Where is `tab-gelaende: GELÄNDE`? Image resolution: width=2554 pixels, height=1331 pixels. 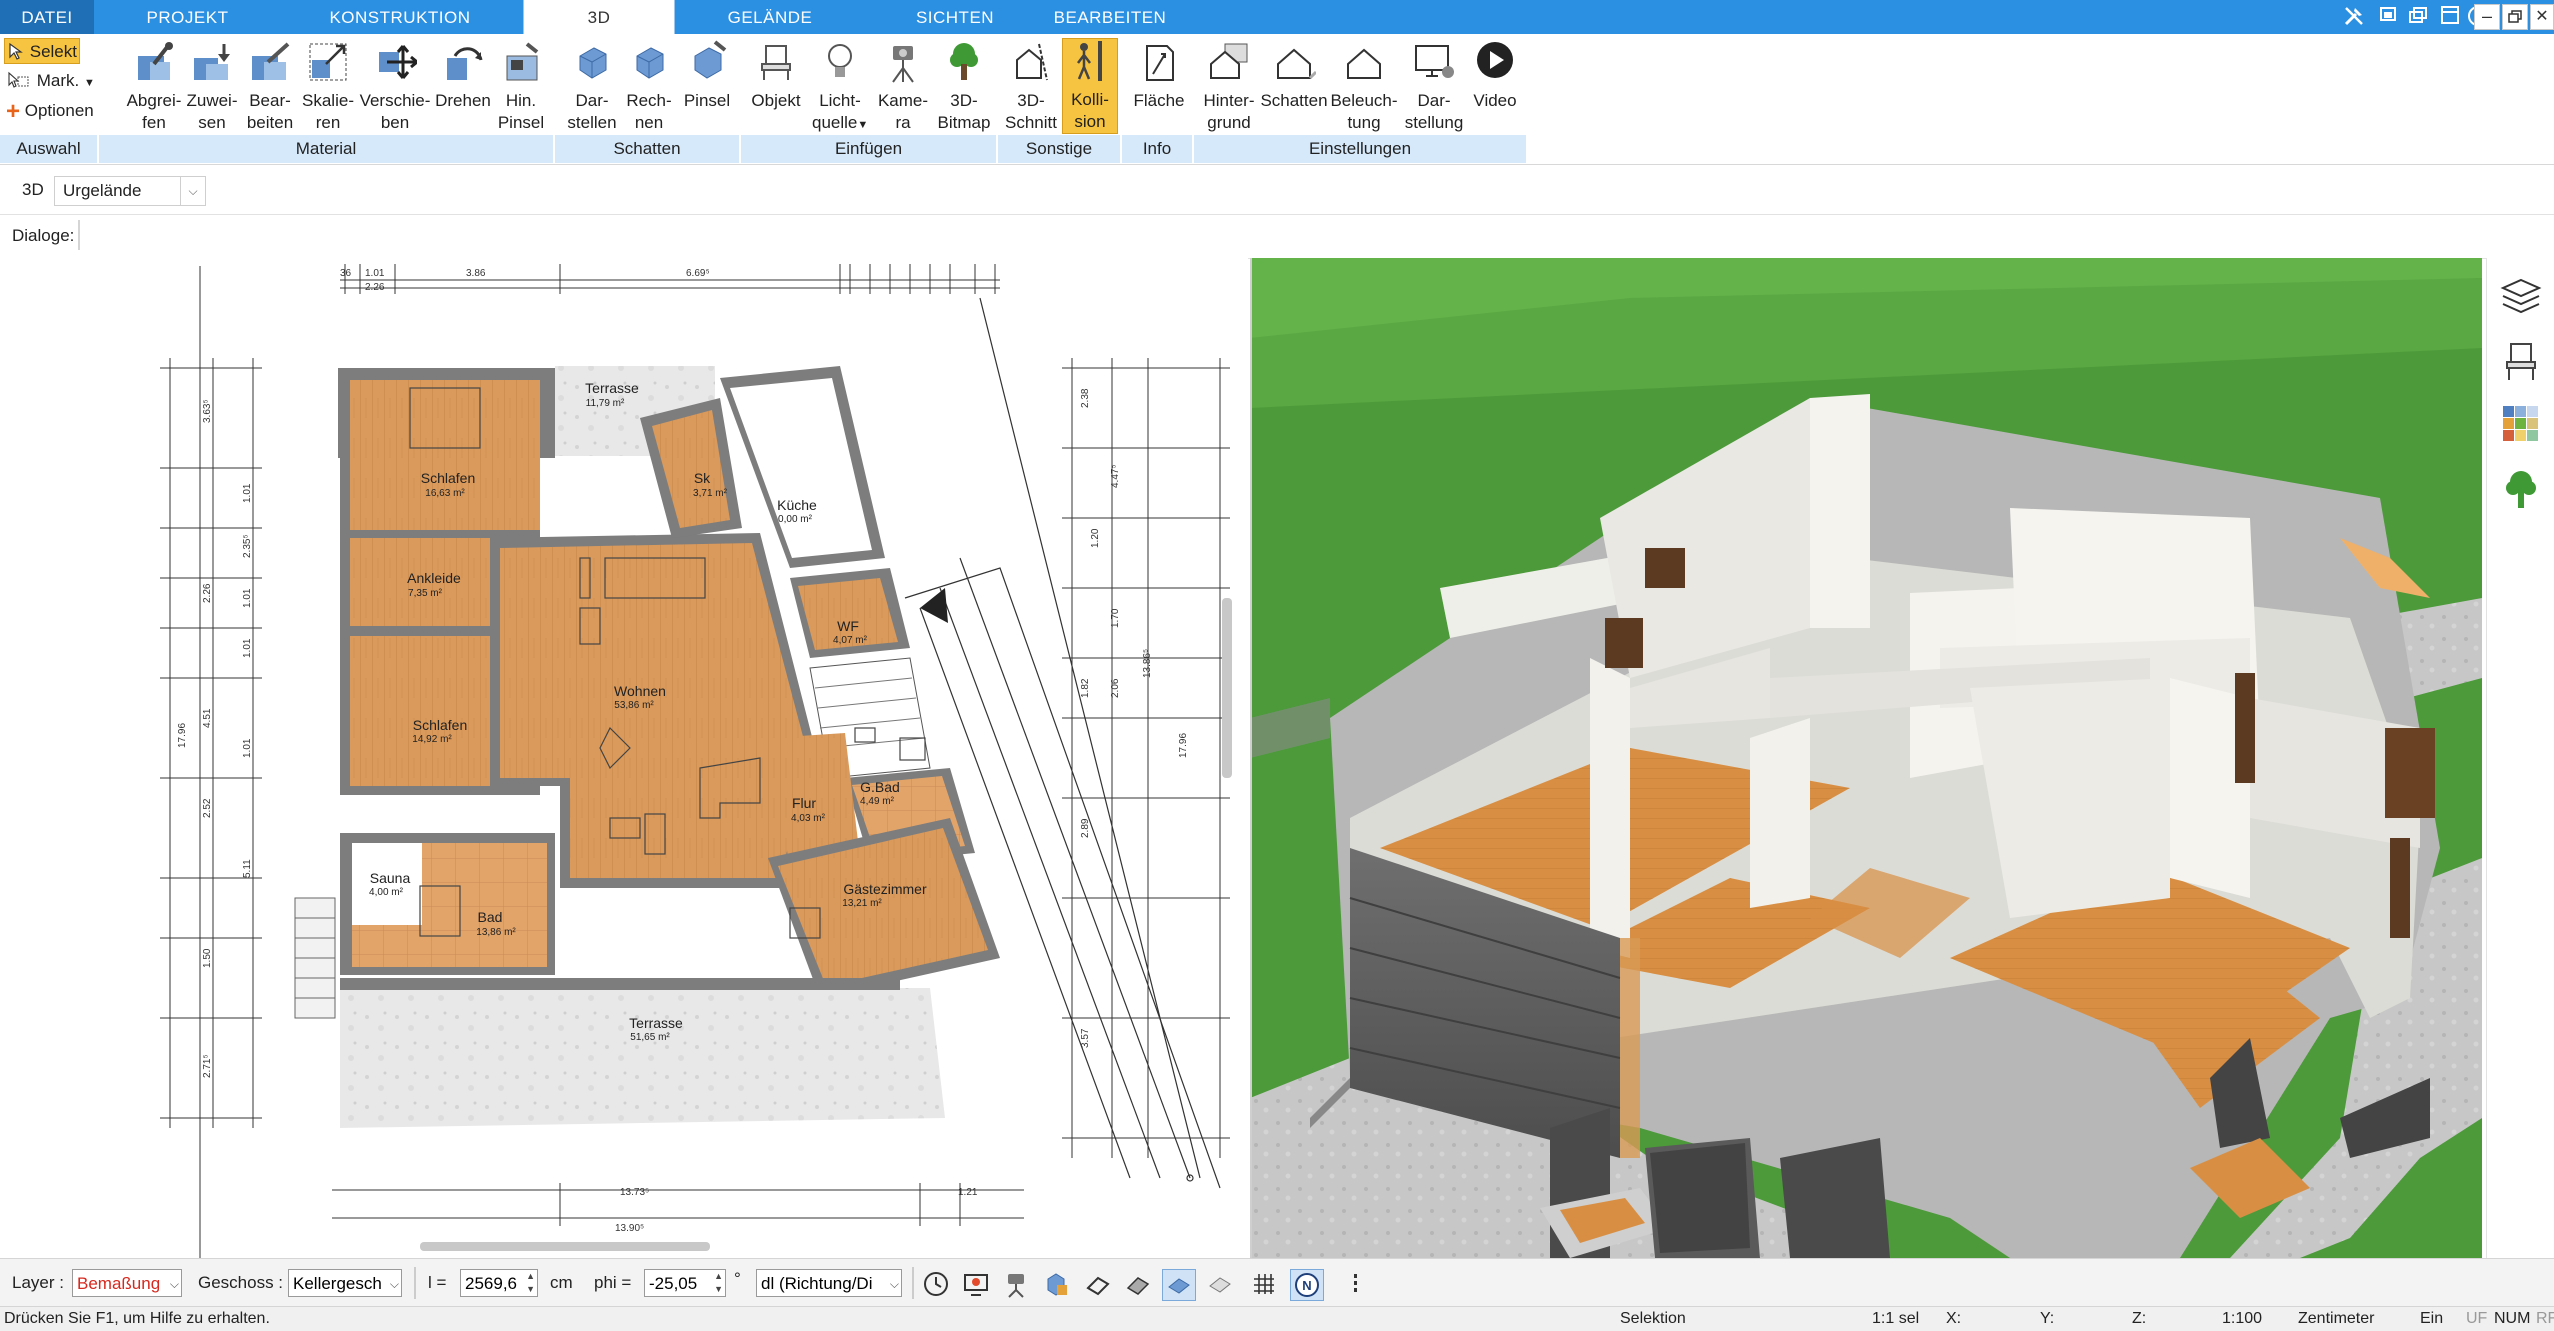 tab-gelaende: GELÄNDE is located at coordinates (770, 17).